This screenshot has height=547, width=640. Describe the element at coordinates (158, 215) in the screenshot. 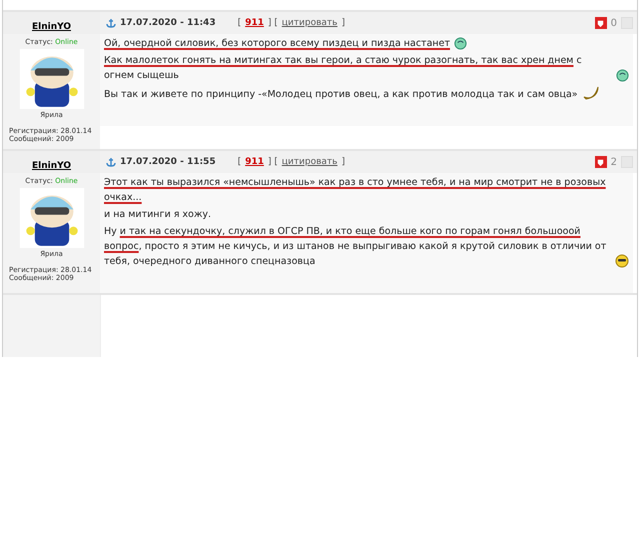

I see `post-text: и на митинги я хожу.` at that location.